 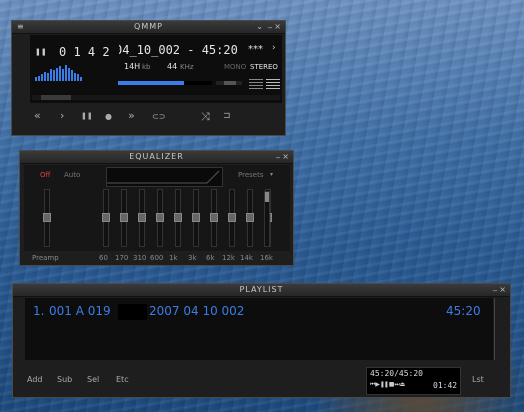 I want to click on player-titlebar: ≡ QMMP ⌄ _ ×, so click(x=148, y=26).